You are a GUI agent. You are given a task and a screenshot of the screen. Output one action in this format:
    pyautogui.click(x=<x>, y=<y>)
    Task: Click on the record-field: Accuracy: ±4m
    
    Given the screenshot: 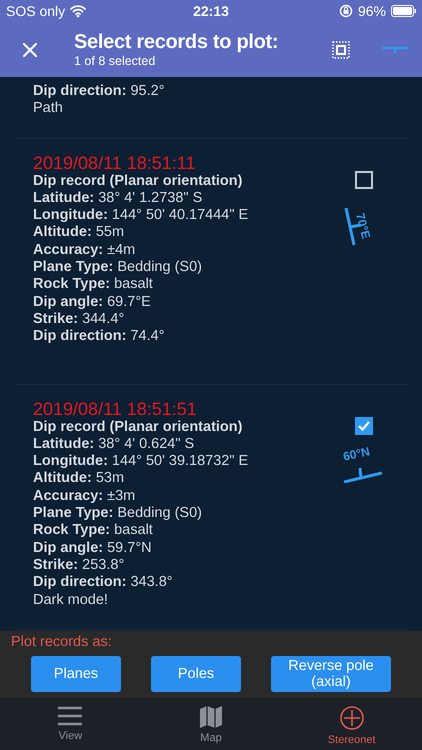 What is the action you would take?
    pyautogui.click(x=180, y=251)
    